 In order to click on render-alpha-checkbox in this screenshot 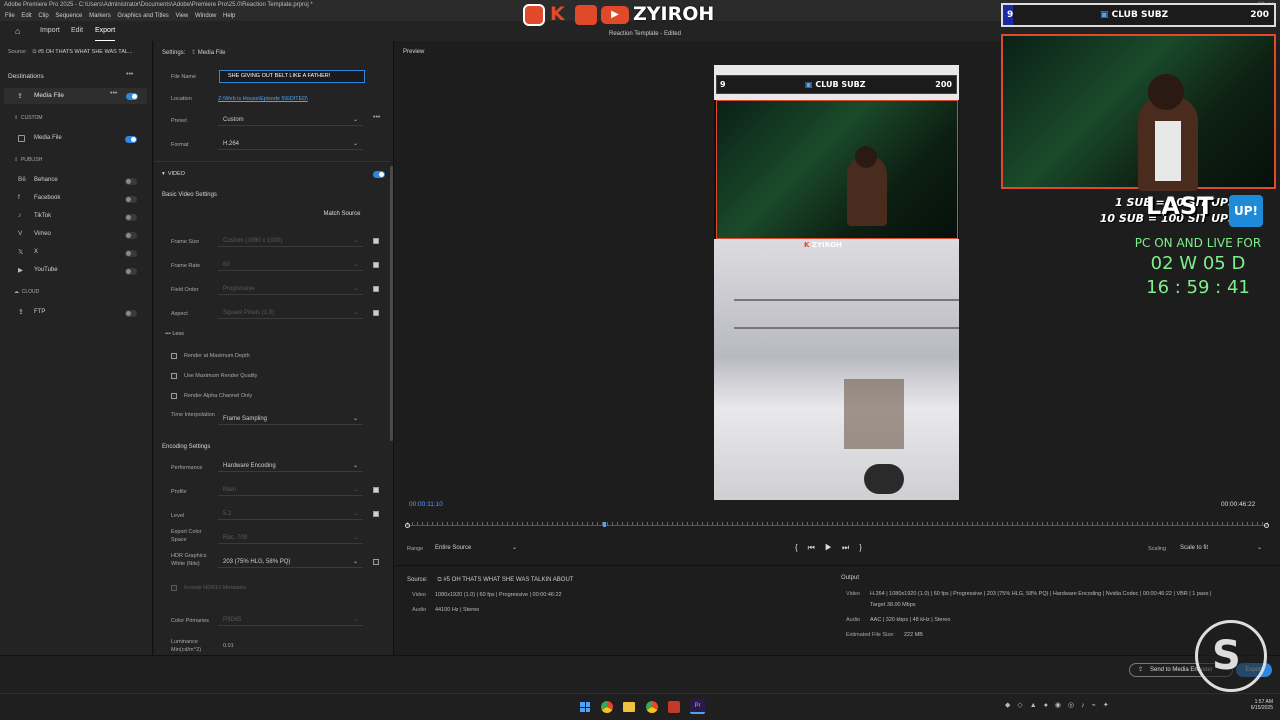, I will do `click(174, 396)`.